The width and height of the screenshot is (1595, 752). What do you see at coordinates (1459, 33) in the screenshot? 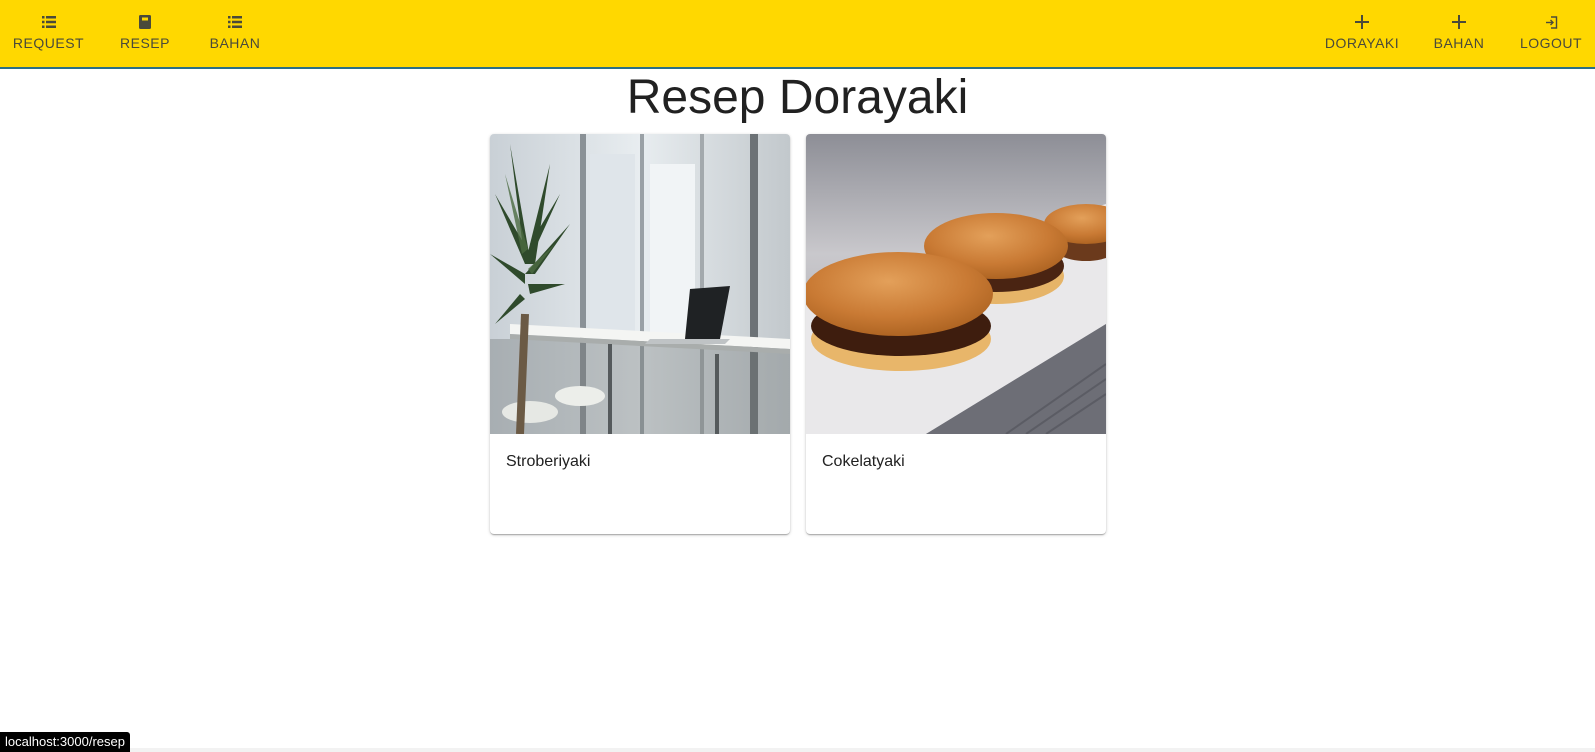
I see `add-bahan-button: BAHAN` at bounding box center [1459, 33].